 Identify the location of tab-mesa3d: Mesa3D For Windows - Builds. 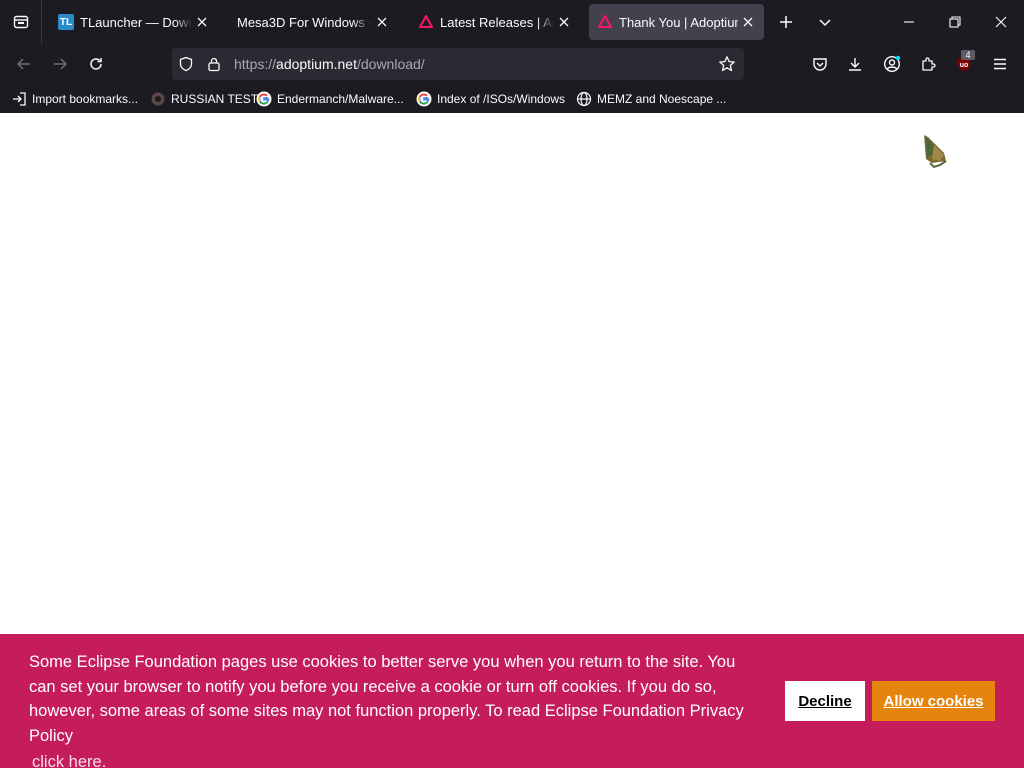
(313, 22).